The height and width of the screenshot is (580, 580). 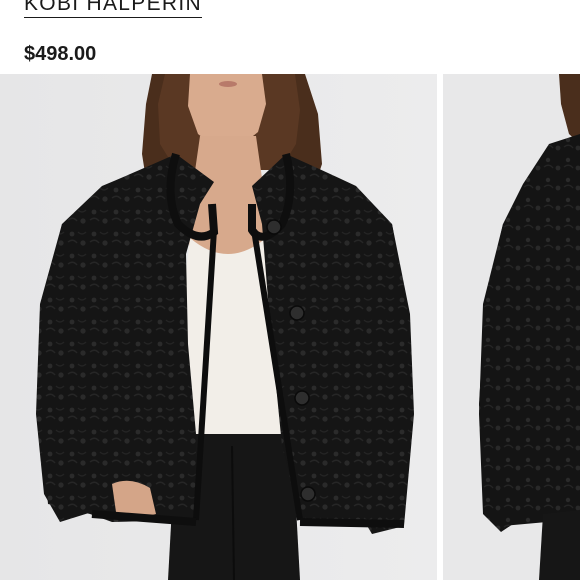 What do you see at coordinates (113, 9) in the screenshot?
I see `brand-link: KOBI HALPERIN` at bounding box center [113, 9].